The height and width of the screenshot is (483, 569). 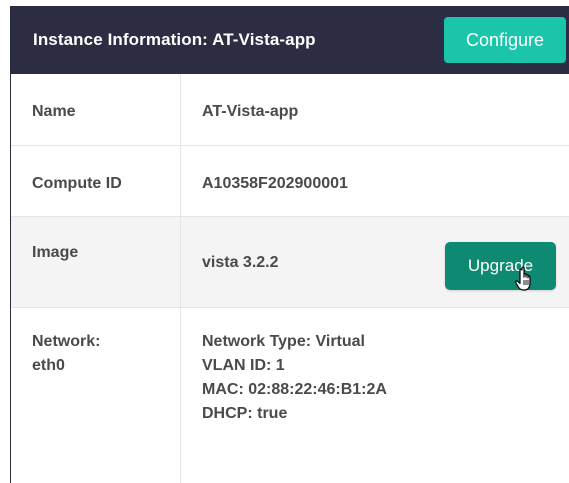 I want to click on configure-button: Configure, so click(x=505, y=40).